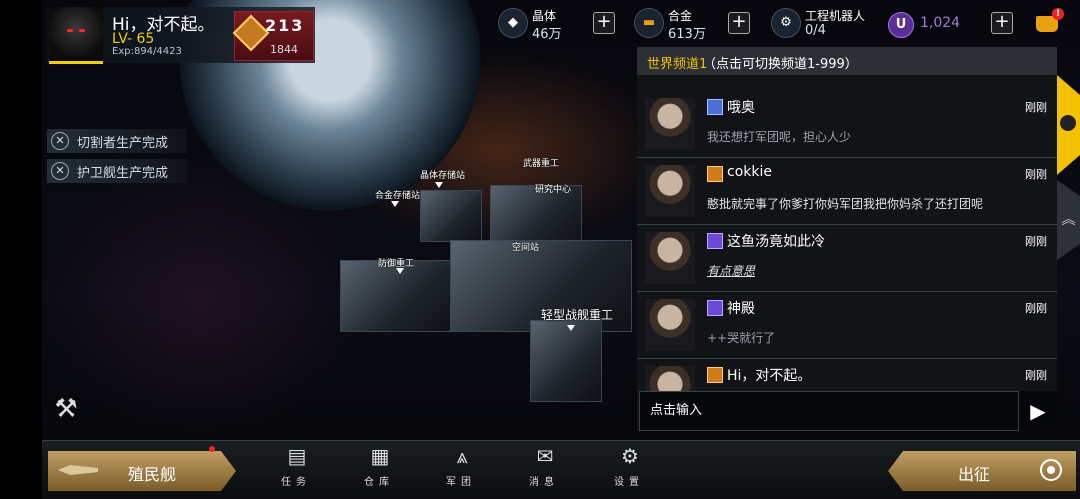 The height and width of the screenshot is (499, 1080). Describe the element at coordinates (776, 242) in the screenshot. I see `sender-name: 这鱼汤竟如此冷` at that location.